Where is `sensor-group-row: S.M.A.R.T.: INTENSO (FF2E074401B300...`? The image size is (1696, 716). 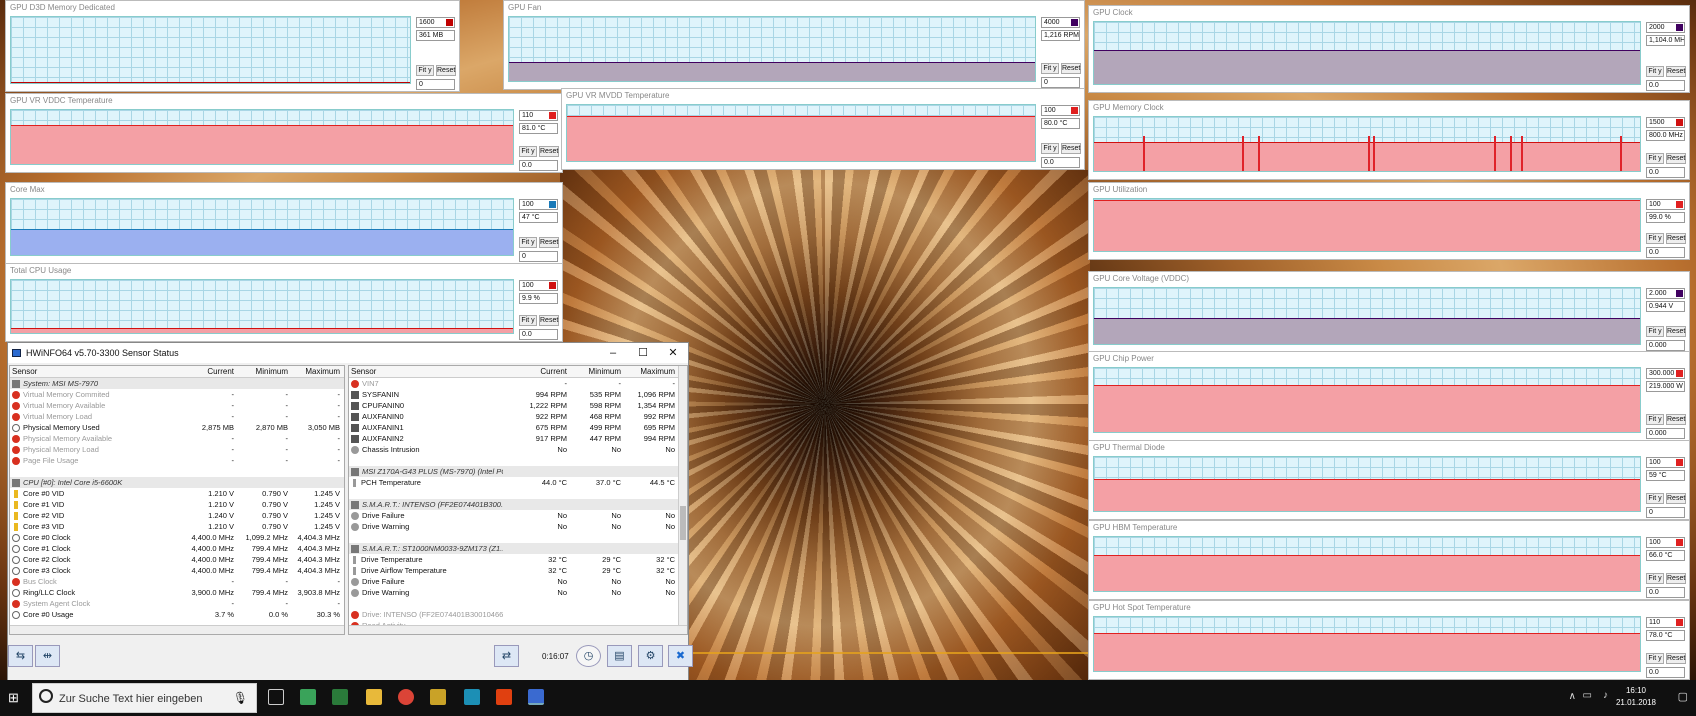 sensor-group-row: S.M.A.R.T.: INTENSO (FF2E074401B300... is located at coordinates (518, 504).